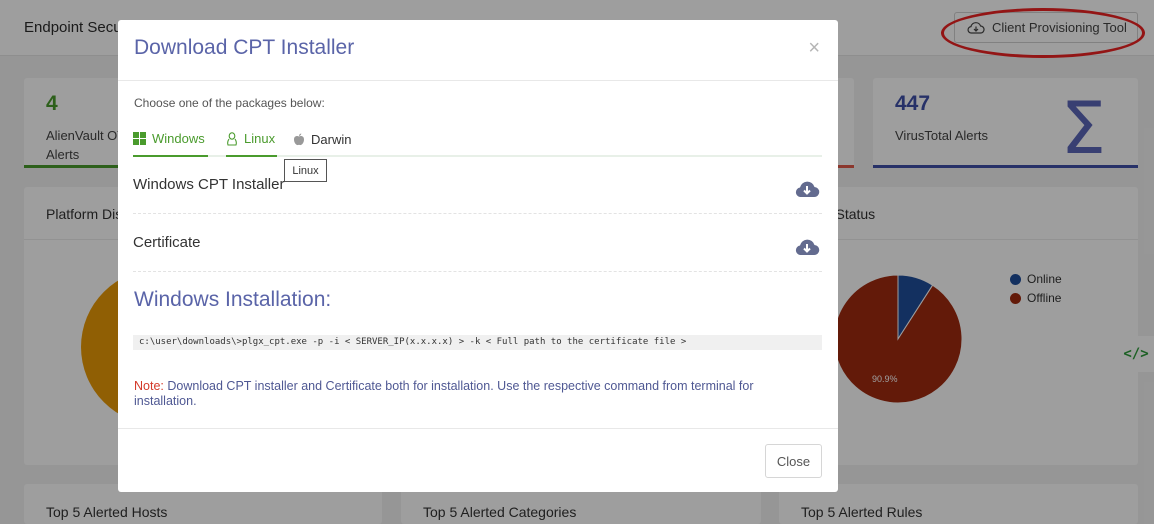  What do you see at coordinates (331, 139) in the screenshot?
I see `tab-label: Darwin` at bounding box center [331, 139].